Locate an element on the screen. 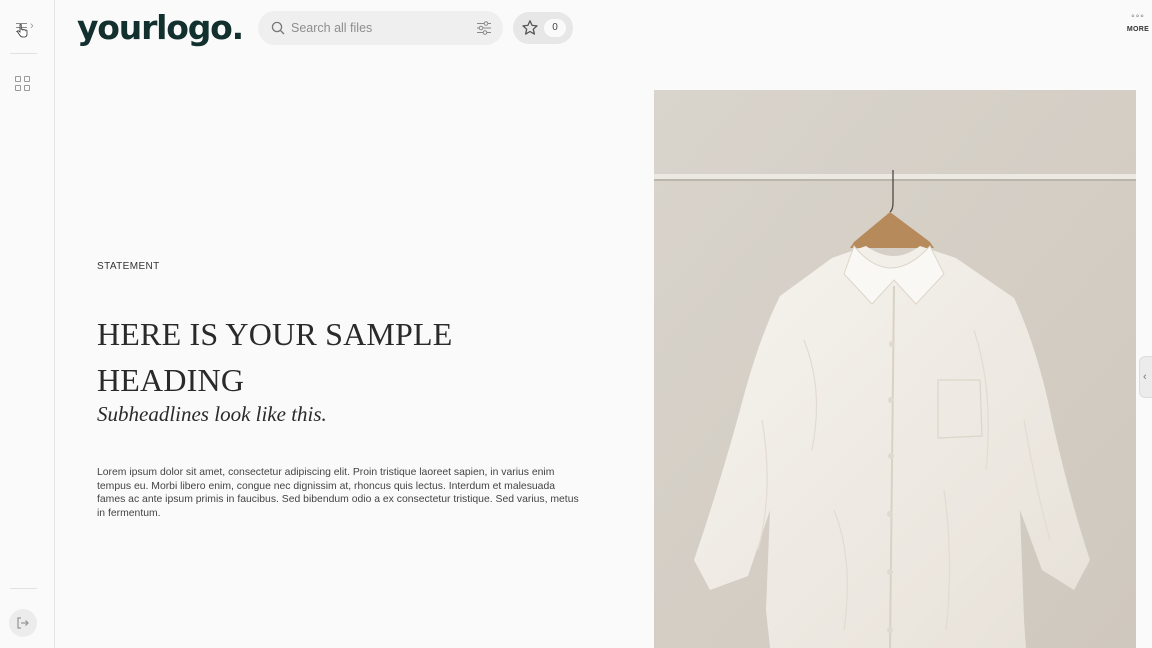 The width and height of the screenshot is (1152, 648). star-icon is located at coordinates (530, 27).